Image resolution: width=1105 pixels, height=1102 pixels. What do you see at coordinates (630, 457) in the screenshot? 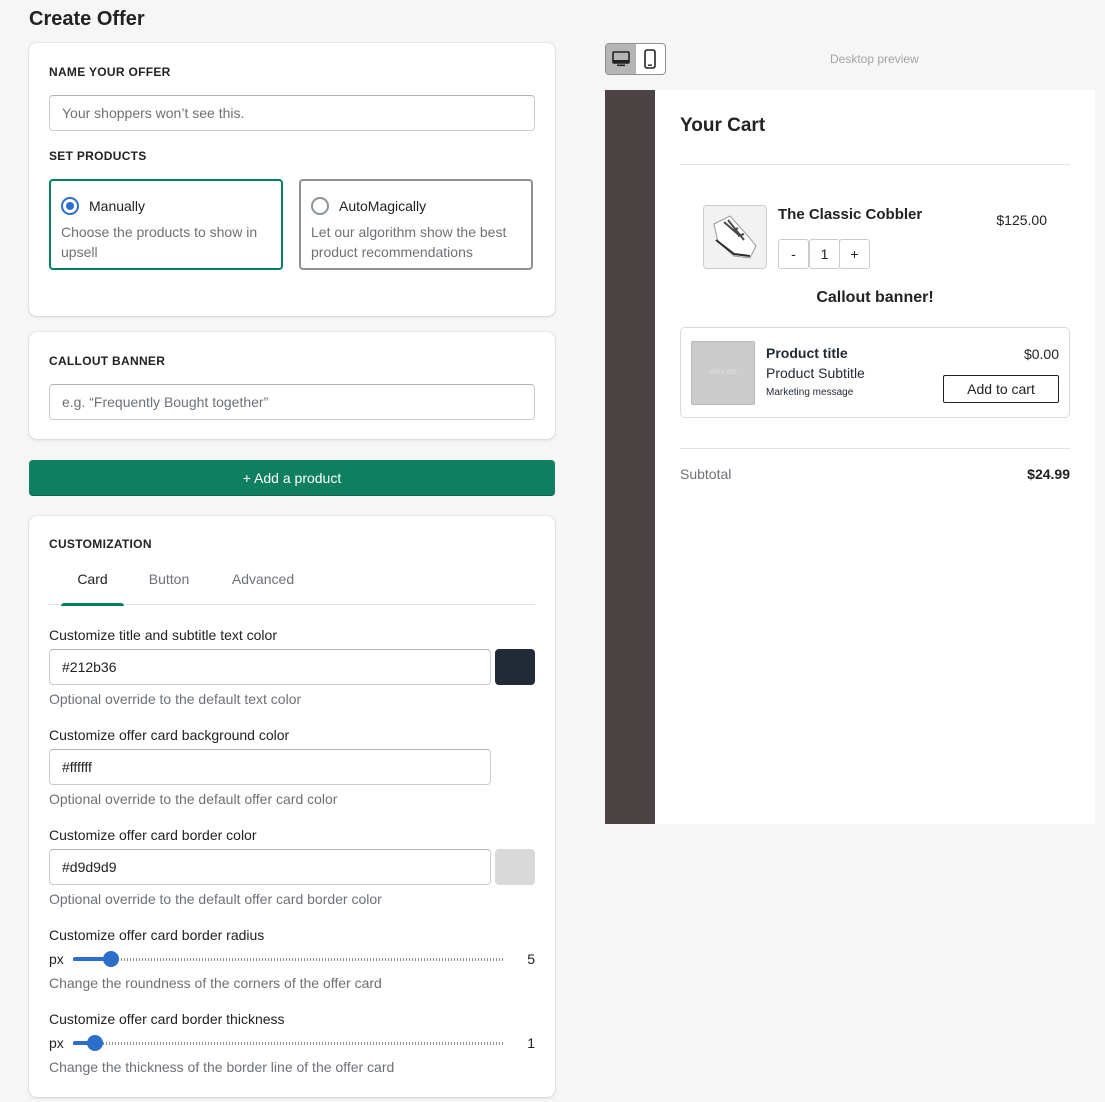
I see `preview-sidebar` at bounding box center [630, 457].